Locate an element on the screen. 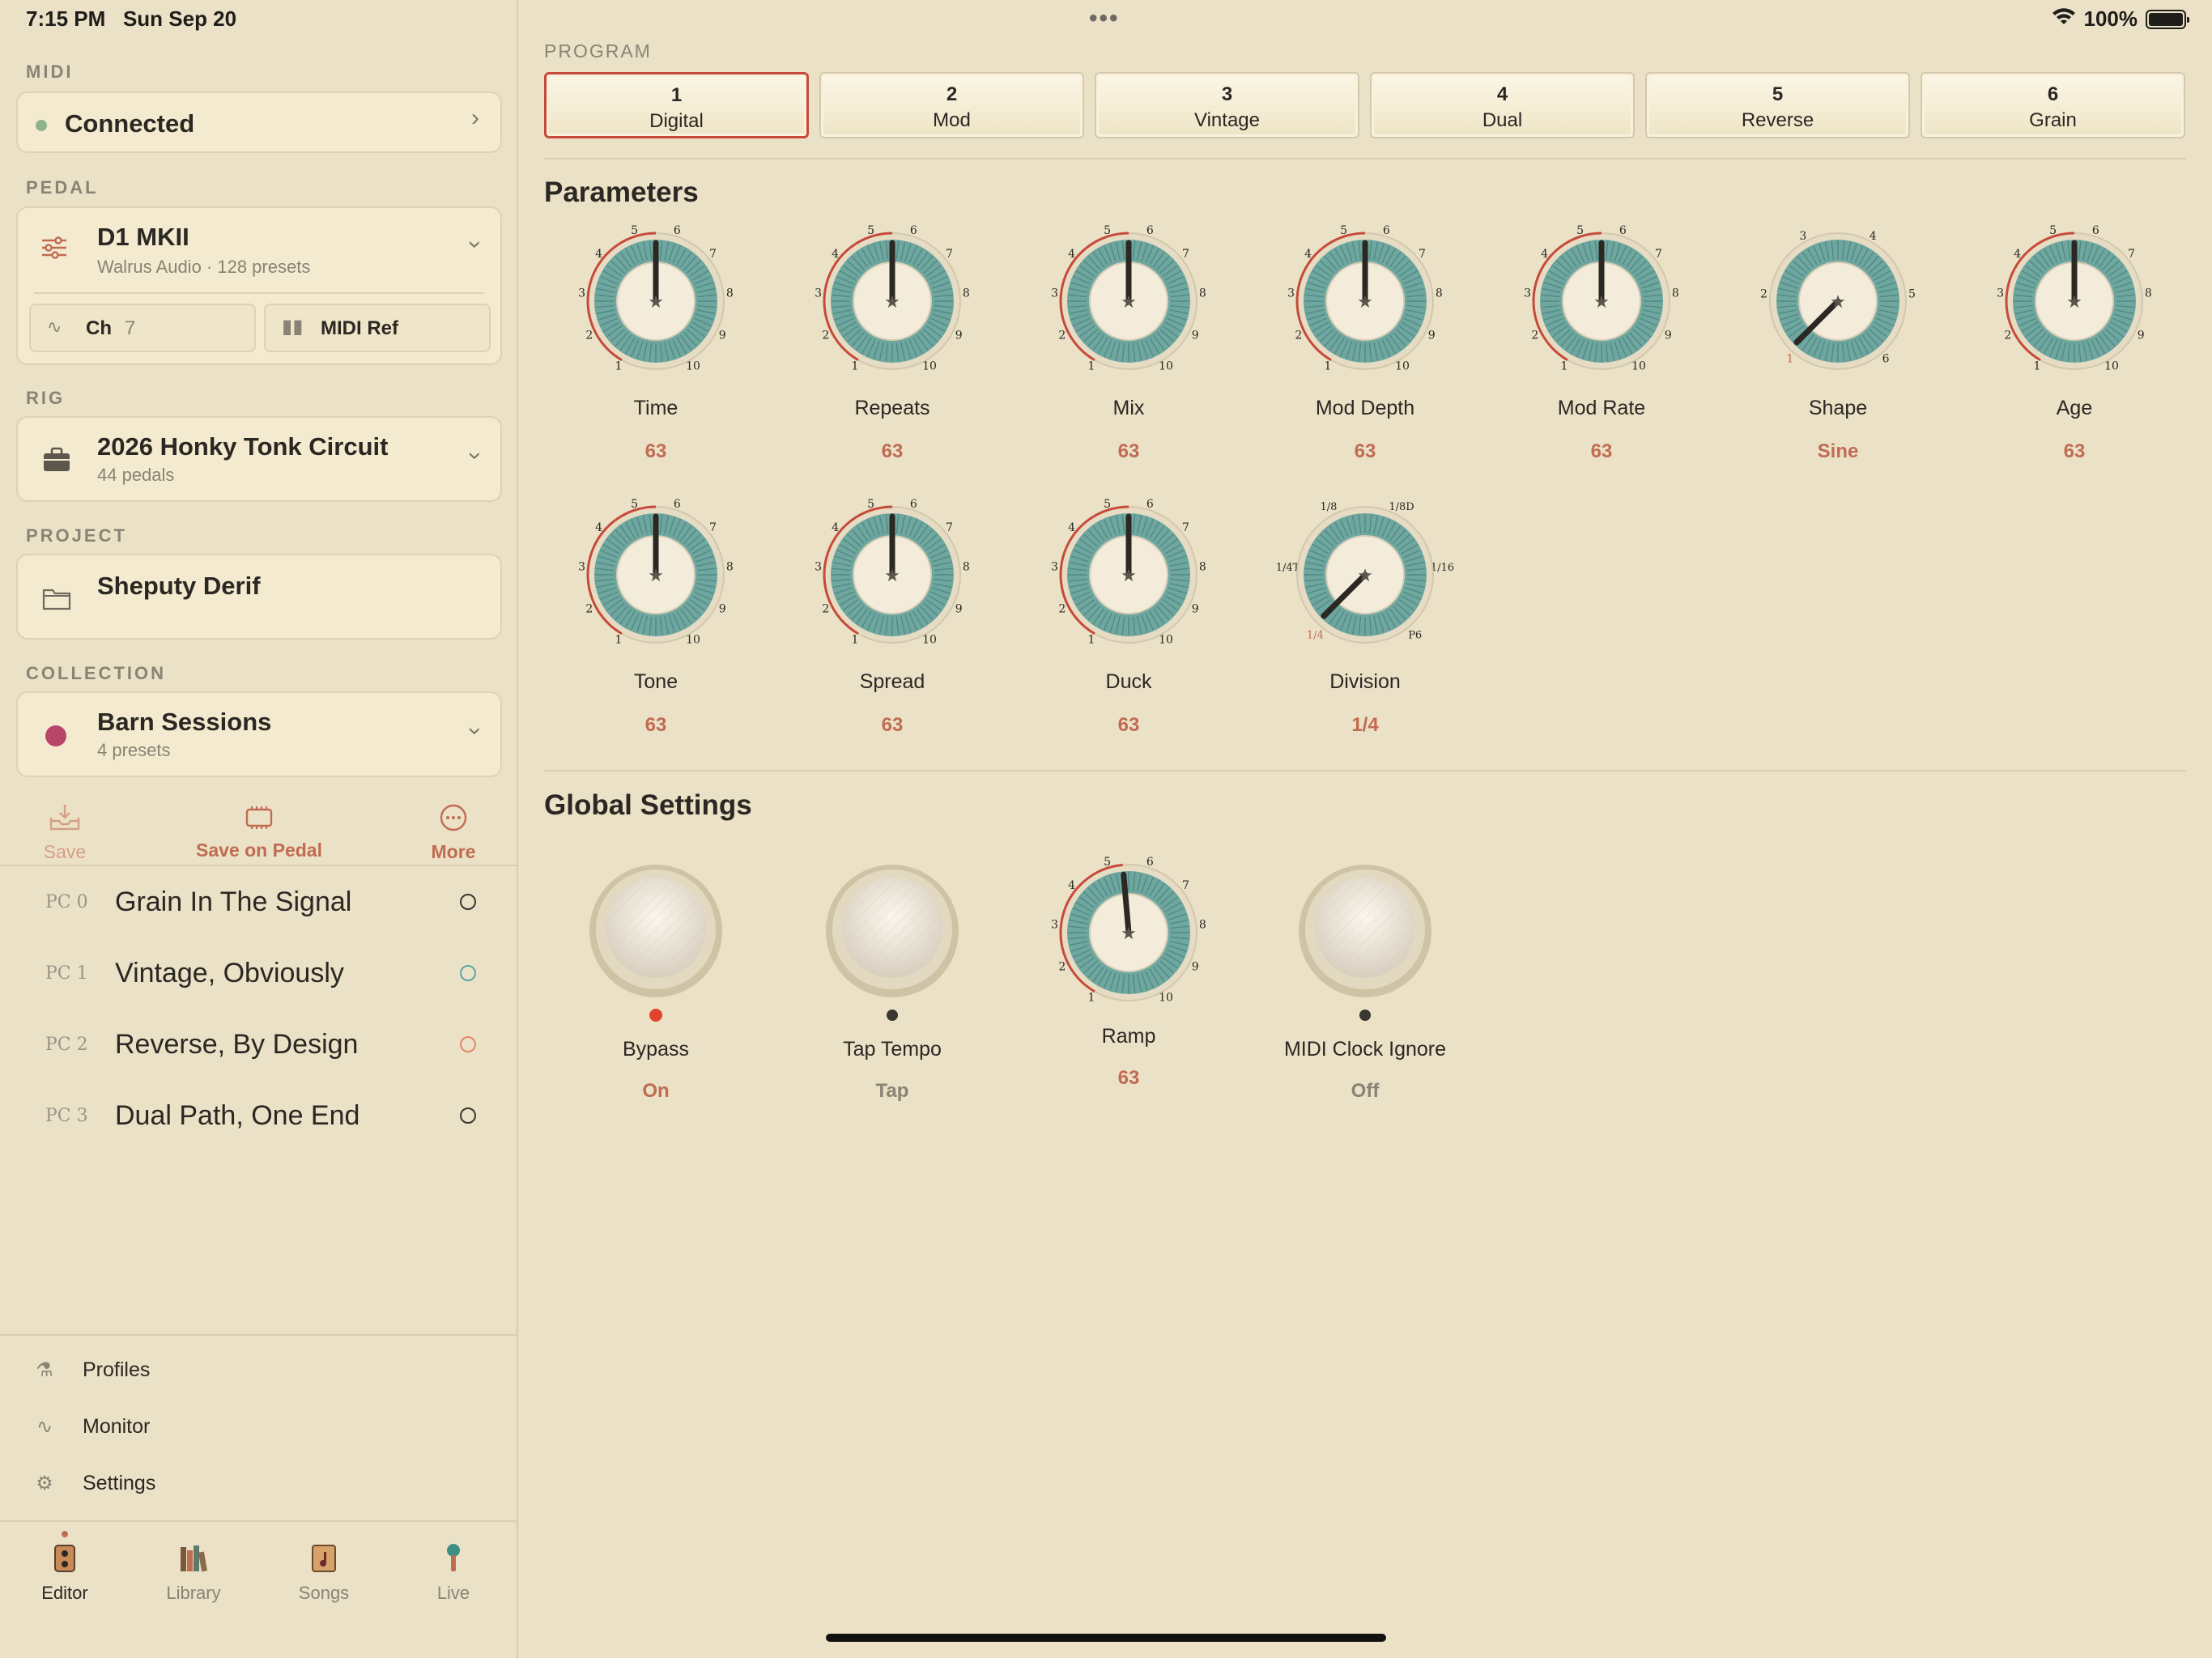 The width and height of the screenshot is (2212, 1658). tab-songs: Songs is located at coordinates (324, 1573).